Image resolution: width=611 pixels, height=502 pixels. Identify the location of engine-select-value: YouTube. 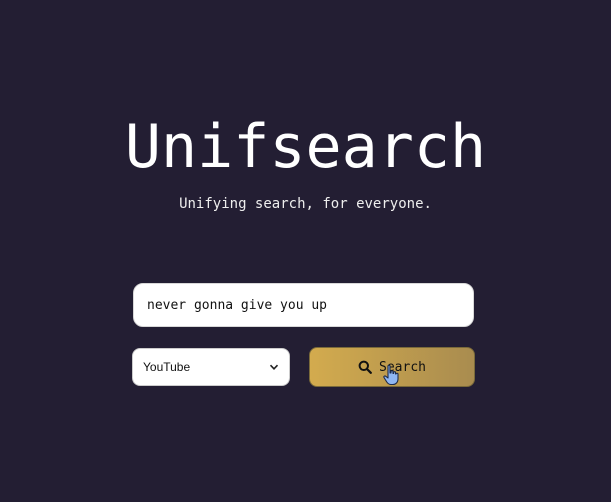
(167, 367).